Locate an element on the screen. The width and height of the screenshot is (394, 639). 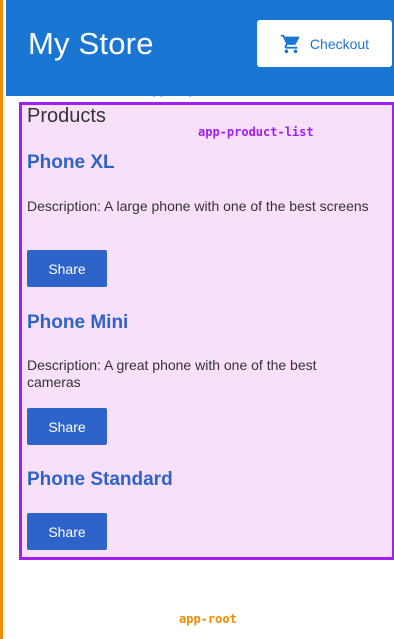
checkout-label: Checkout is located at coordinates (339, 43).